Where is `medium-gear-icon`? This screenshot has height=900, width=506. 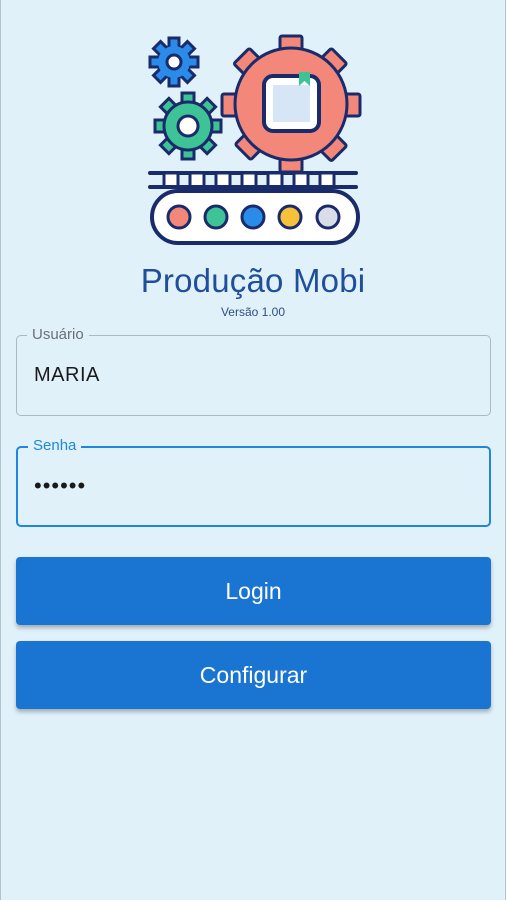
medium-gear-icon is located at coordinates (188, 126).